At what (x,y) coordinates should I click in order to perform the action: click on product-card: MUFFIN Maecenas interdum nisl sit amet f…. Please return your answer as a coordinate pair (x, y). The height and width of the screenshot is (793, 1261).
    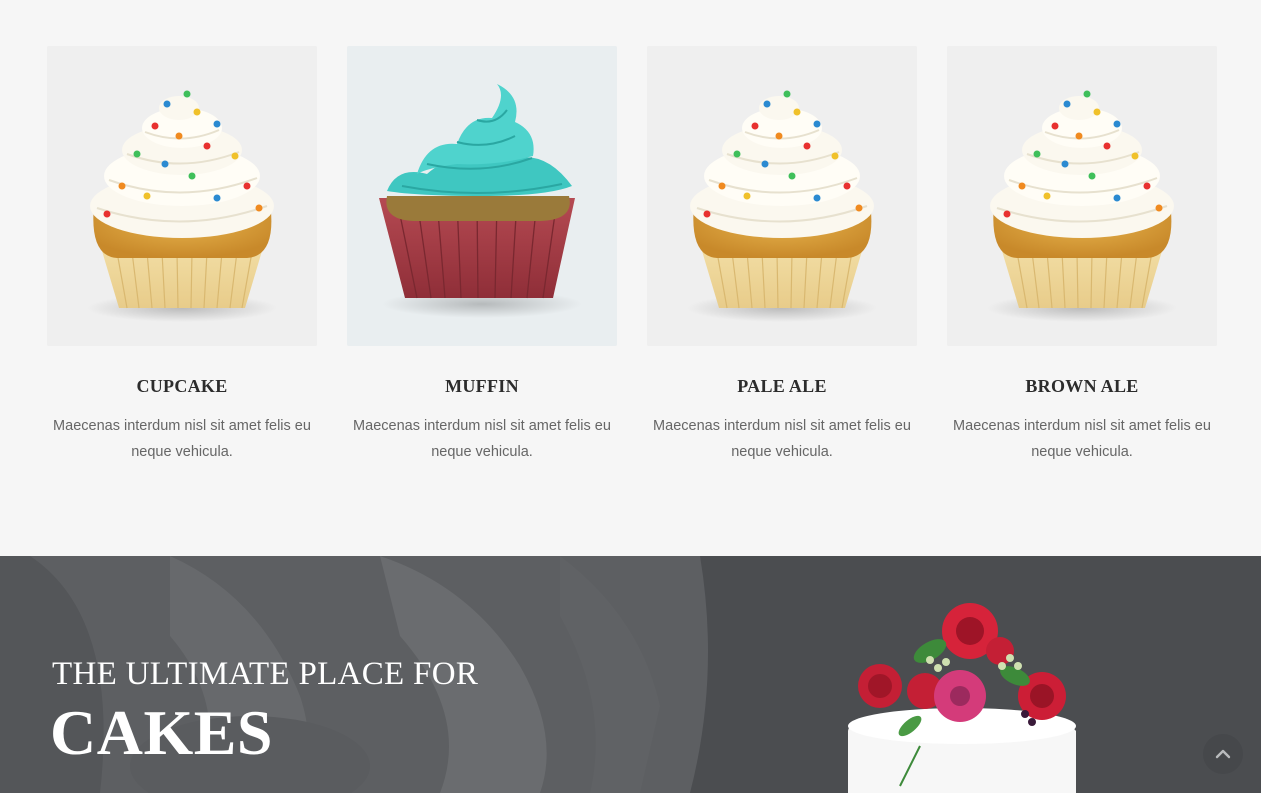
    Looking at the image, I should click on (482, 255).